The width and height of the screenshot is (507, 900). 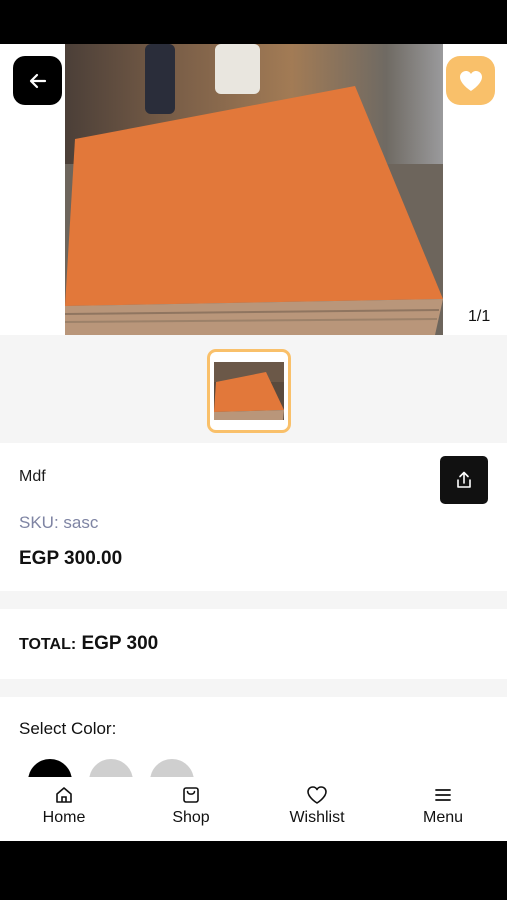 I want to click on sku-label: SKU:, so click(x=39, y=522).